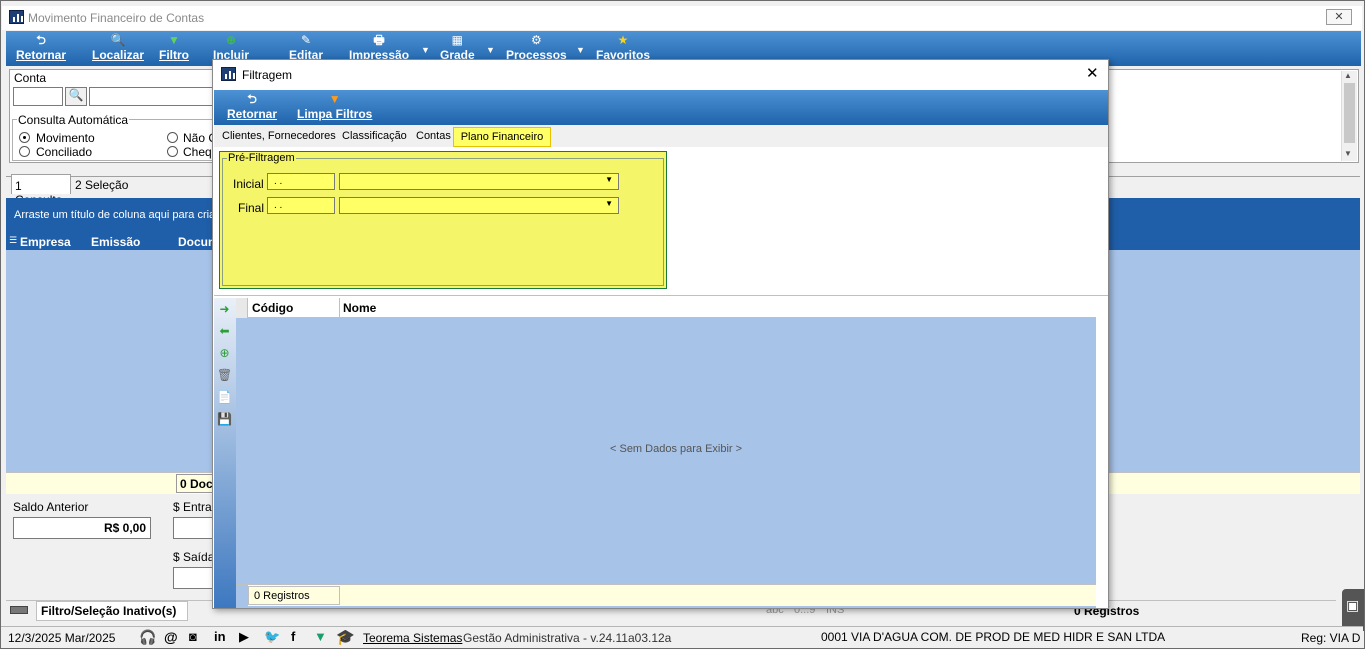 The image size is (1365, 649). I want to click on graduation-cap-icon: 🎓, so click(345, 637).